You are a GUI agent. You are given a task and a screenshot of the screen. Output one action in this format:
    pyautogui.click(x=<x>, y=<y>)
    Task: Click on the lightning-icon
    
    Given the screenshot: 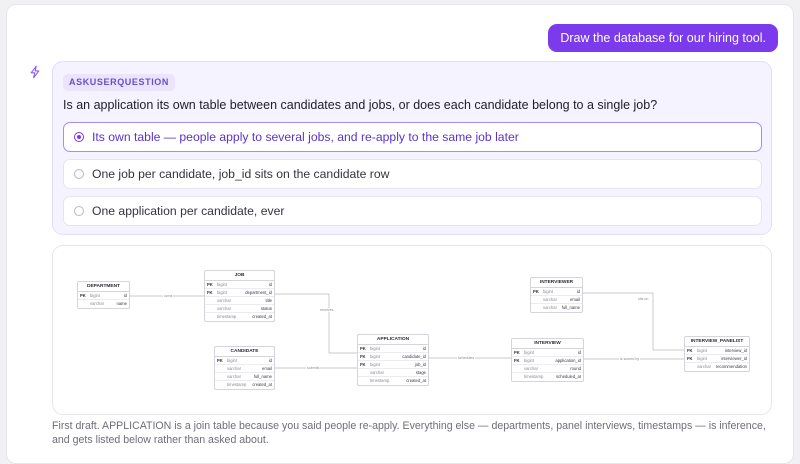 What is the action you would take?
    pyautogui.click(x=35, y=72)
    